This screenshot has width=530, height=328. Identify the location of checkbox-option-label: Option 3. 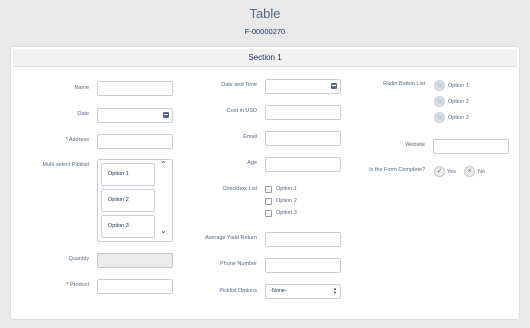
(286, 213).